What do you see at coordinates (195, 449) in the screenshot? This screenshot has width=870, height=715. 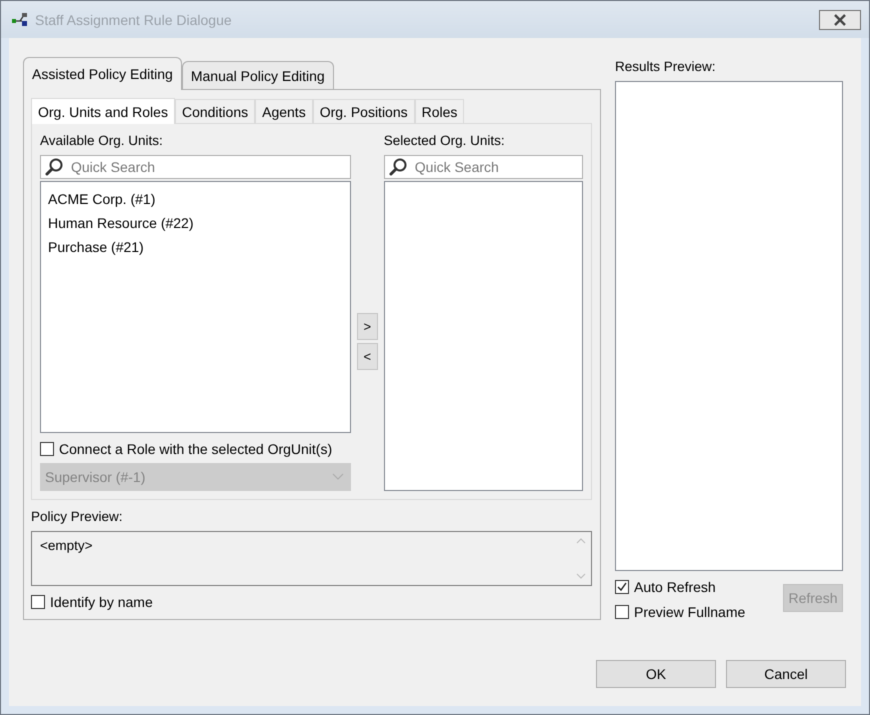 I see `checkbox-label: Connect a Role with the selected OrgUnit(s)` at bounding box center [195, 449].